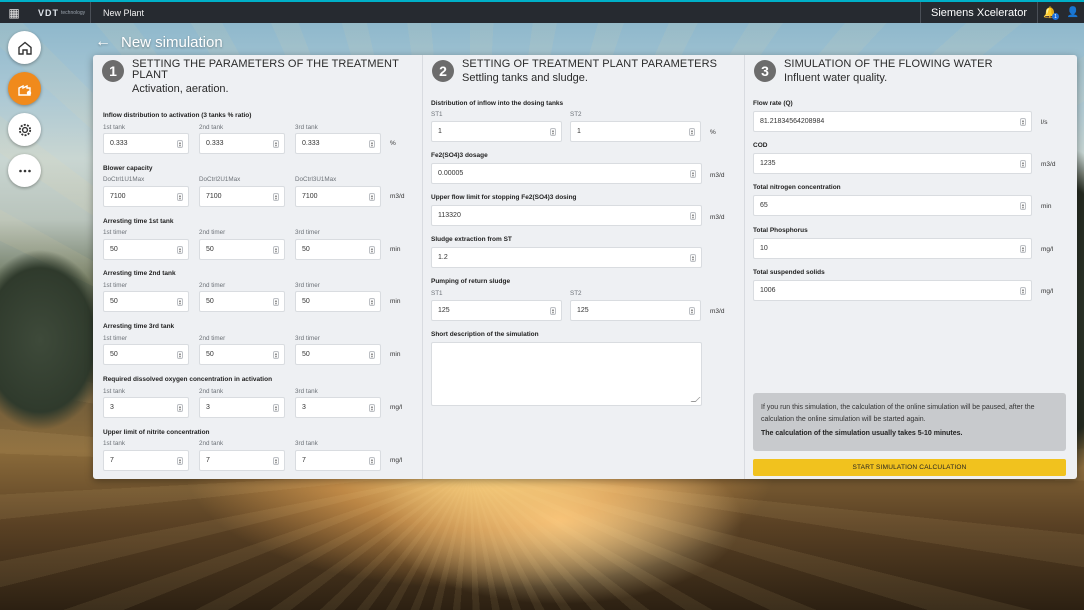  I want to click on home-nav-button, so click(24, 47).